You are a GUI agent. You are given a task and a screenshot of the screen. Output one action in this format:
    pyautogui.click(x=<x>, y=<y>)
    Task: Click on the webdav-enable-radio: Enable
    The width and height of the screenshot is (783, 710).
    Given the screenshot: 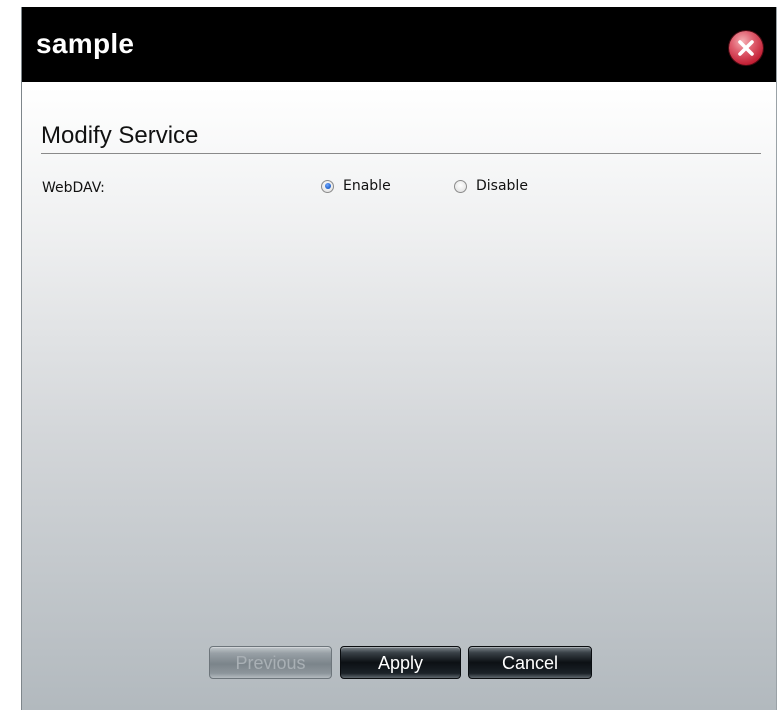 What is the action you would take?
    pyautogui.click(x=356, y=186)
    